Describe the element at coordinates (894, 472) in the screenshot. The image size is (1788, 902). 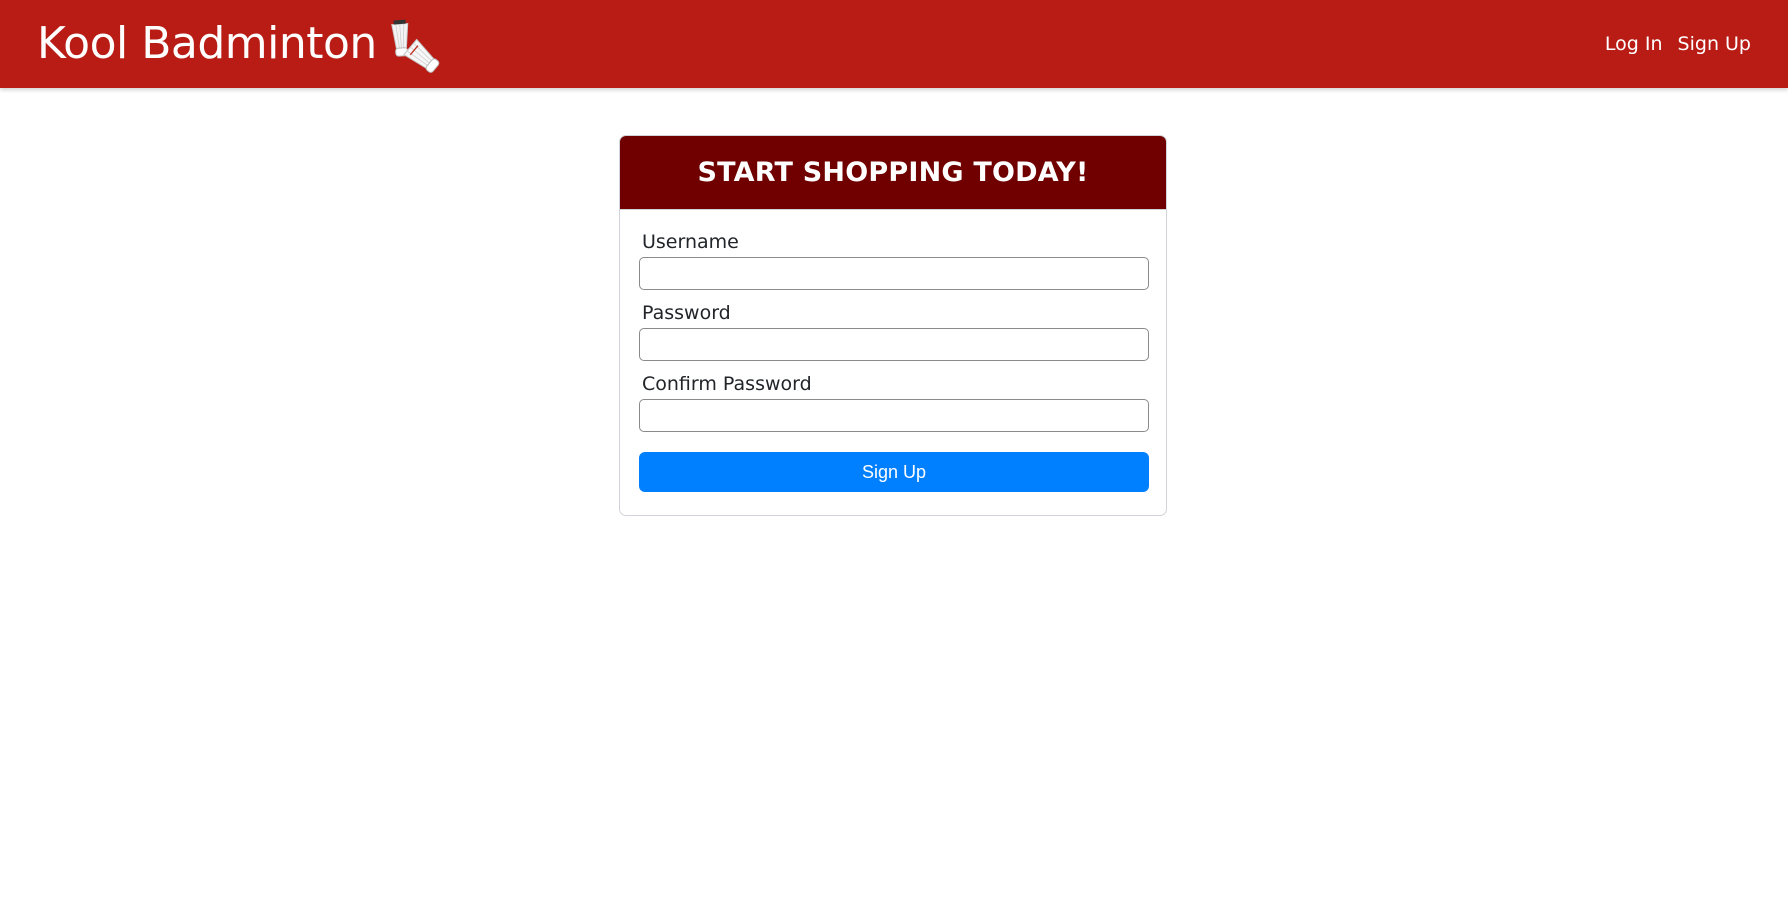
I see `signup-submit-button: Sign Up` at that location.